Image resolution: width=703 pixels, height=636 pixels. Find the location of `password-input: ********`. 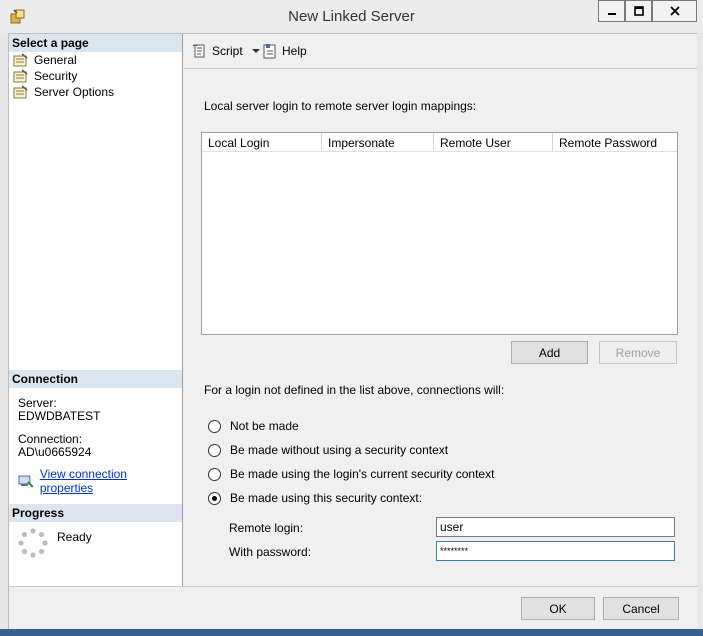

password-input: ******** is located at coordinates (555, 551).